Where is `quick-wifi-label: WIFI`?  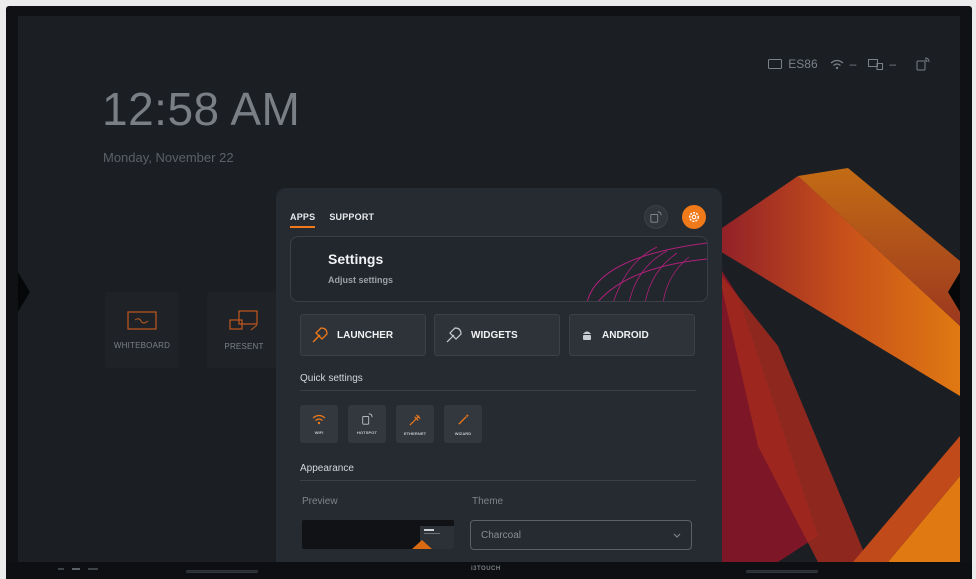 quick-wifi-label: WIFI is located at coordinates (319, 432).